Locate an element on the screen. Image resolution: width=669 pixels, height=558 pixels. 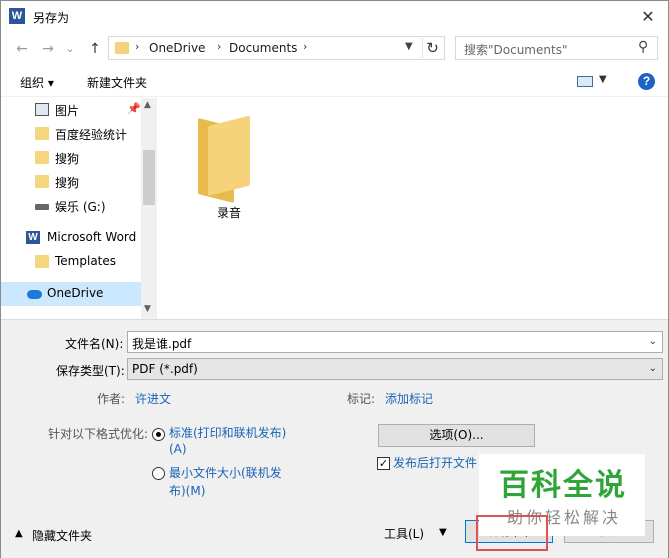
new-folder-button: 新建文件夹 is located at coordinates (117, 82).